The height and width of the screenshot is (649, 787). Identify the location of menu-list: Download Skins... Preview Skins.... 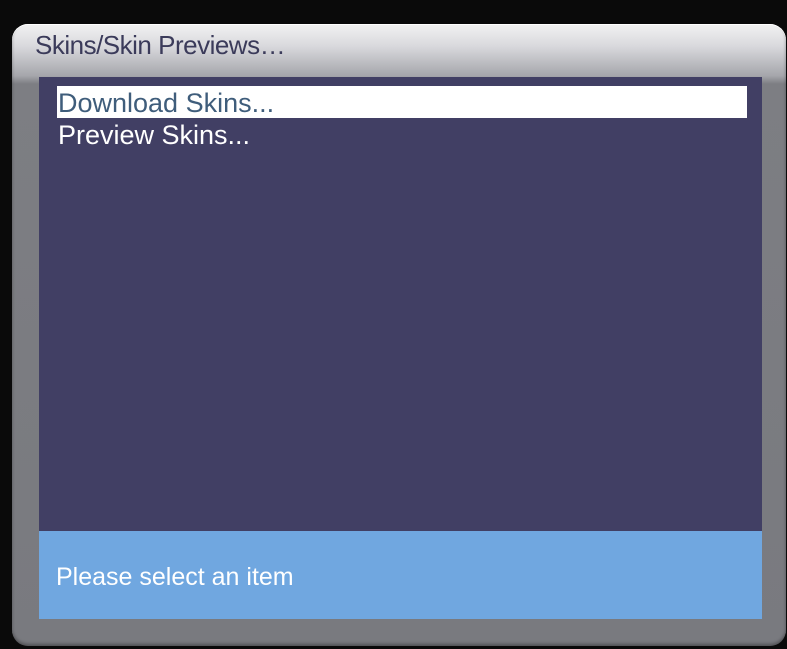
(402, 118).